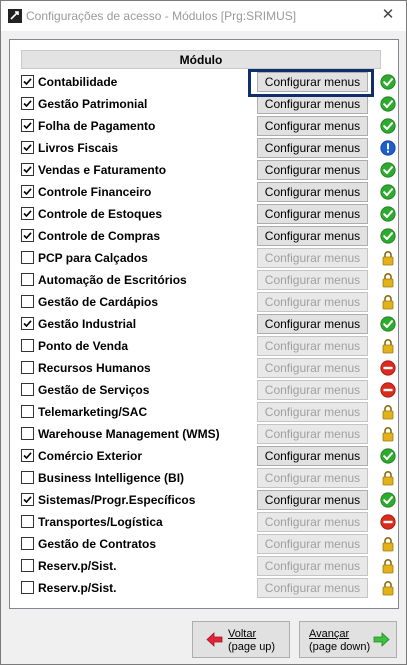  Describe the element at coordinates (87, 324) in the screenshot. I see `module-label: Gestão Industrial` at that location.